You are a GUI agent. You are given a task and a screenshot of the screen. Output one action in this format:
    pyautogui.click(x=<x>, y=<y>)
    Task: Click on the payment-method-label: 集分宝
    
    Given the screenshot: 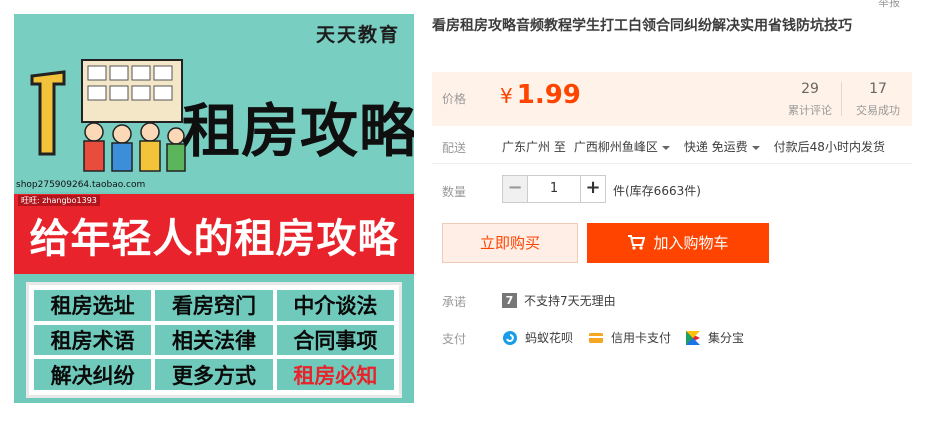 What is the action you would take?
    pyautogui.click(x=726, y=338)
    